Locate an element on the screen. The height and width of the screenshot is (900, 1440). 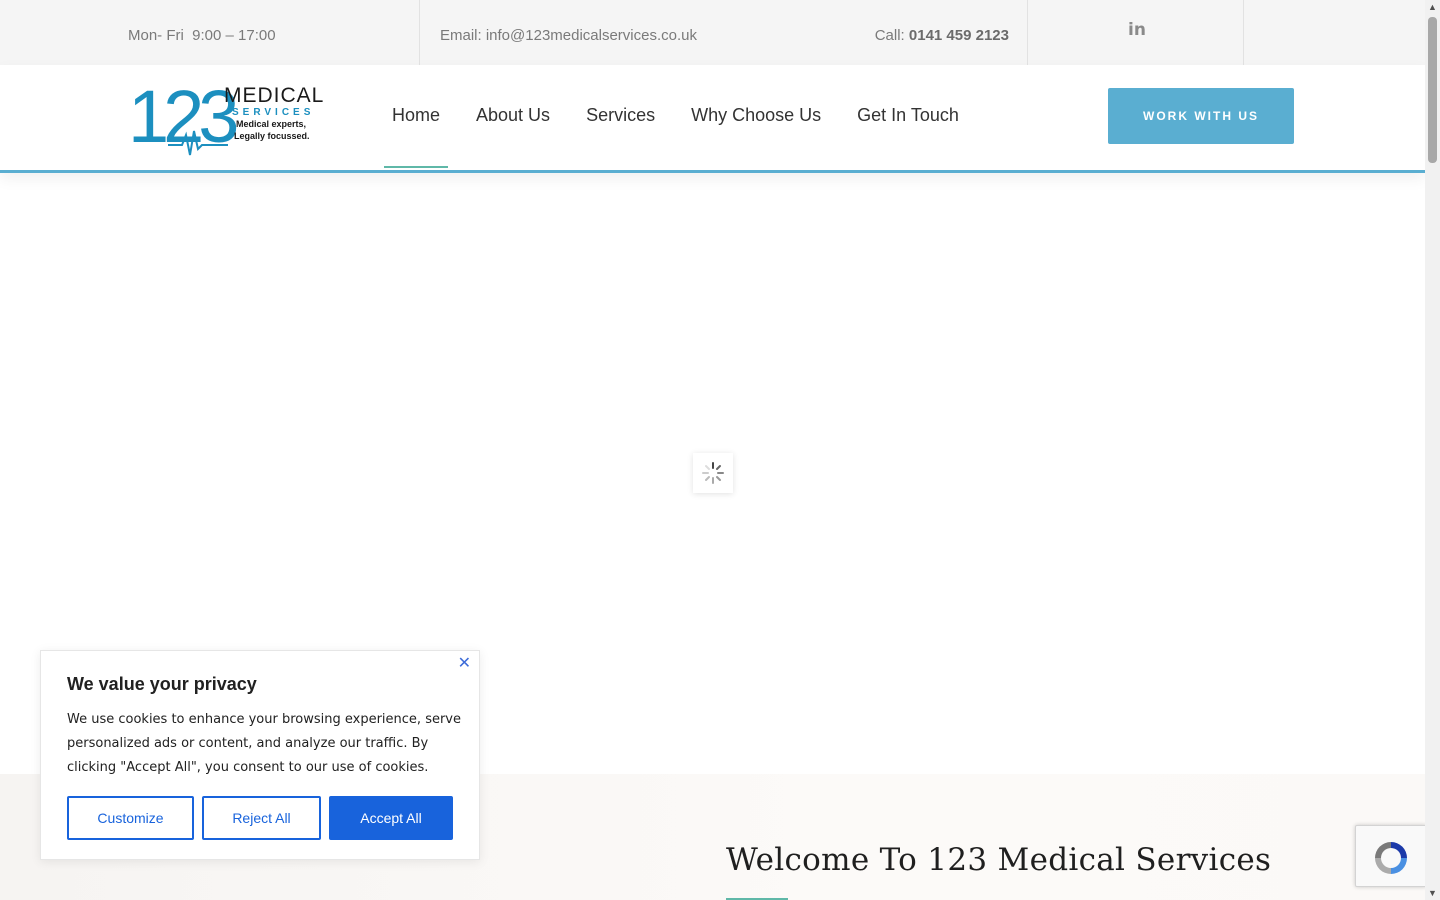
spinner-icon is located at coordinates (713, 473).